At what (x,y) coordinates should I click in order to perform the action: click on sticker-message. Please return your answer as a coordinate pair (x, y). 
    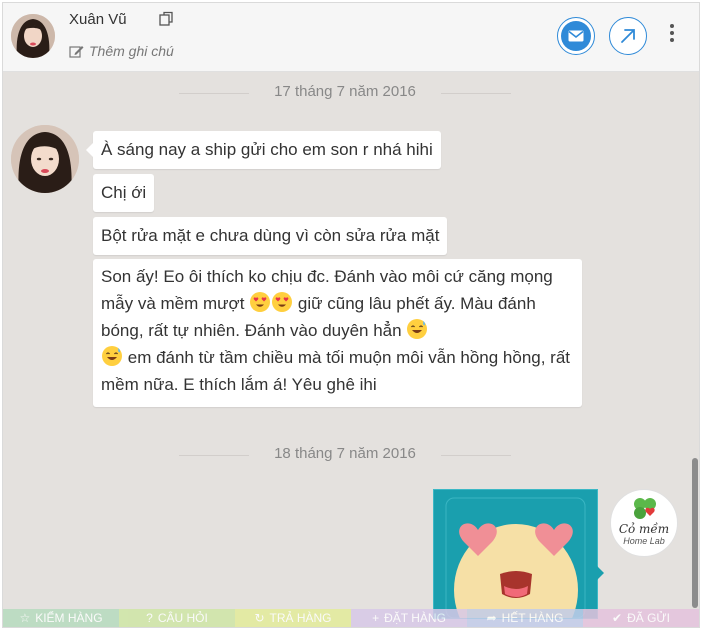
    Looking at the image, I should click on (518, 558).